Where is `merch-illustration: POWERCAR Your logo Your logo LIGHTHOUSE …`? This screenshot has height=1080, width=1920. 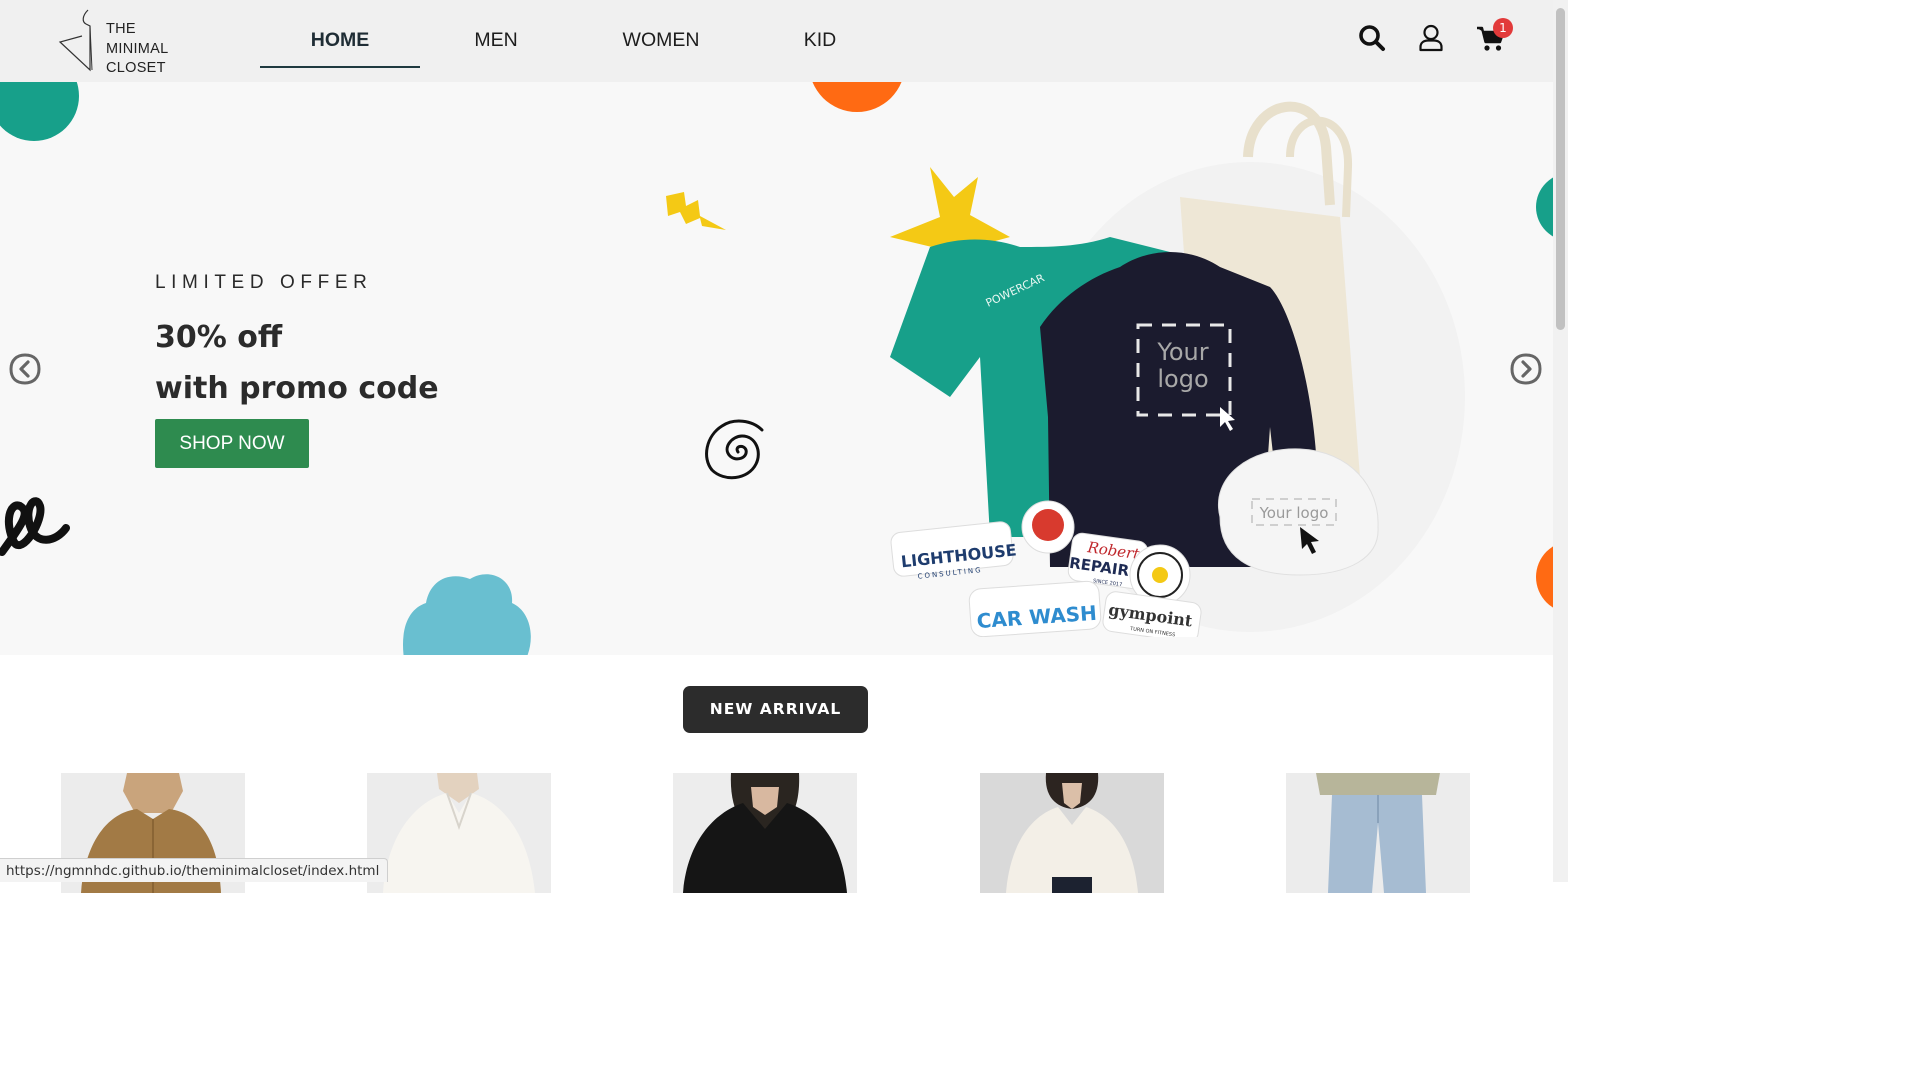
merch-illustration: POWERCAR Your logo Your logo LIGHTHOUSE … is located at coordinates (1177, 369).